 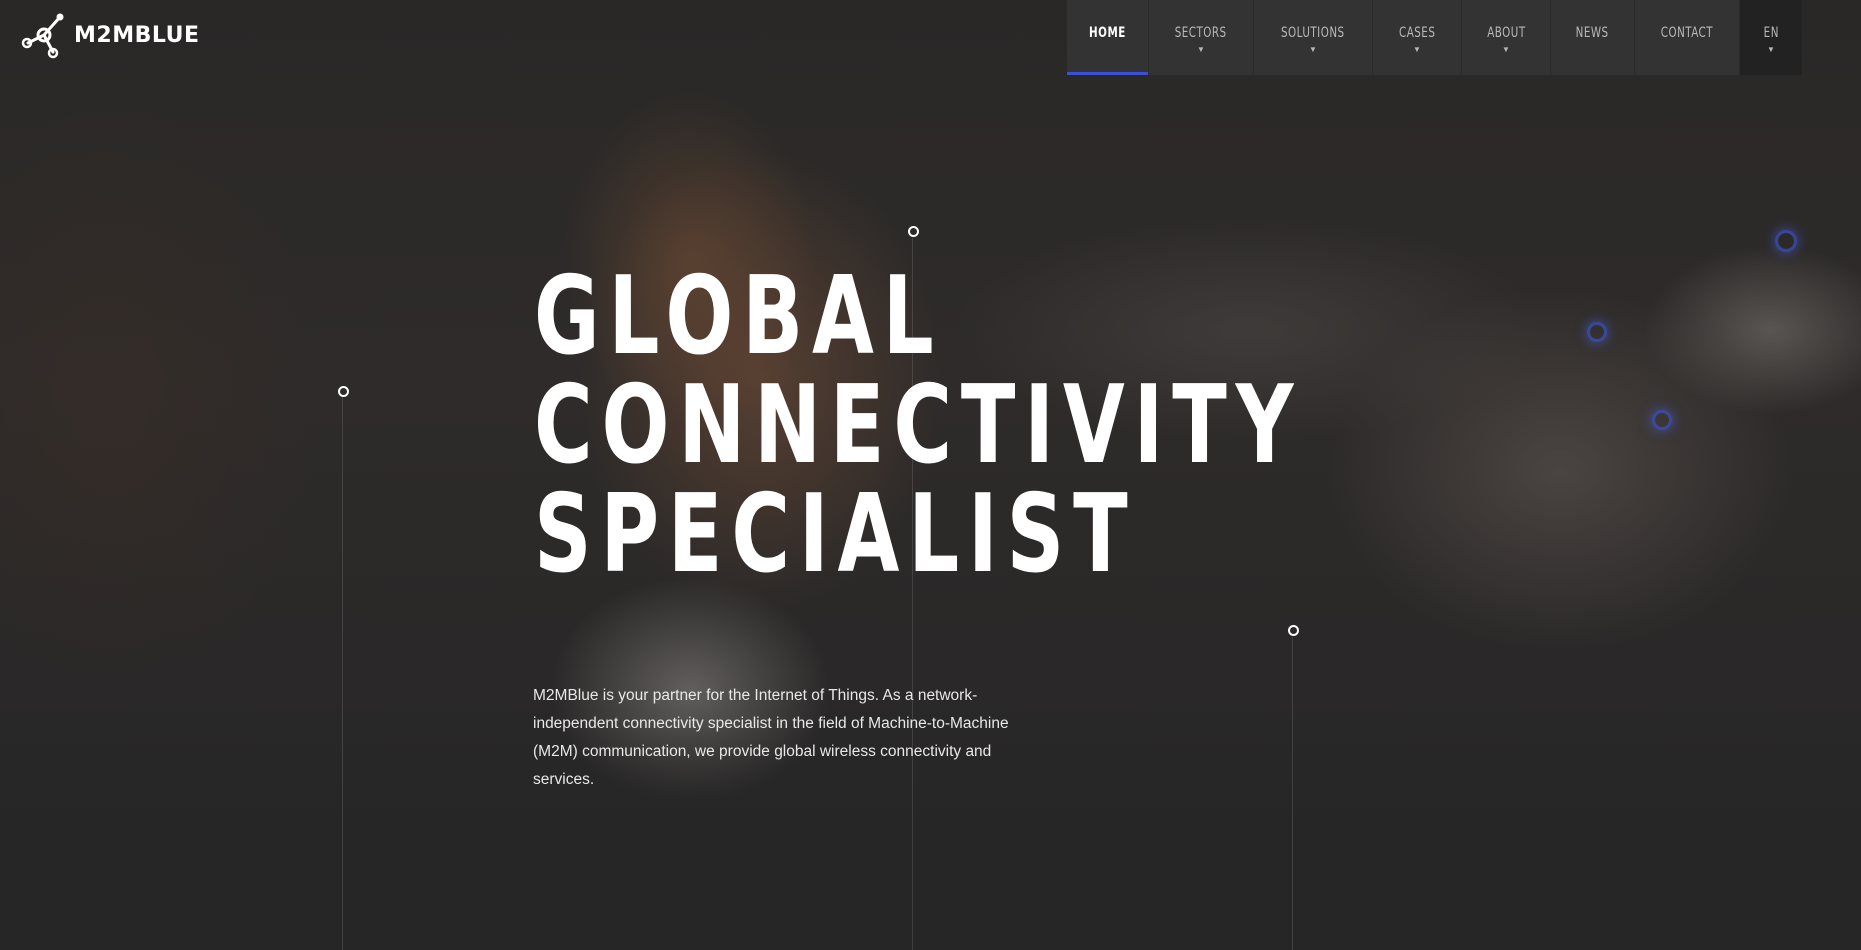 What do you see at coordinates (1201, 33) in the screenshot?
I see `nav-label: SECTORS` at bounding box center [1201, 33].